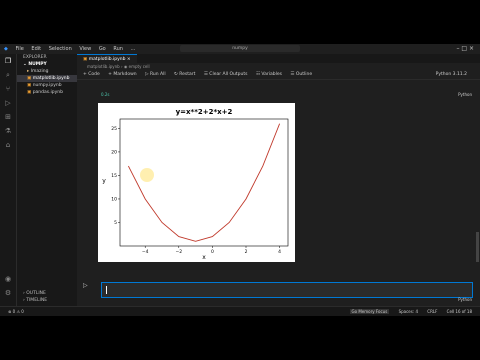  What do you see at coordinates (155, 74) in the screenshot?
I see `run-all-button: ▷ Run All` at bounding box center [155, 74].